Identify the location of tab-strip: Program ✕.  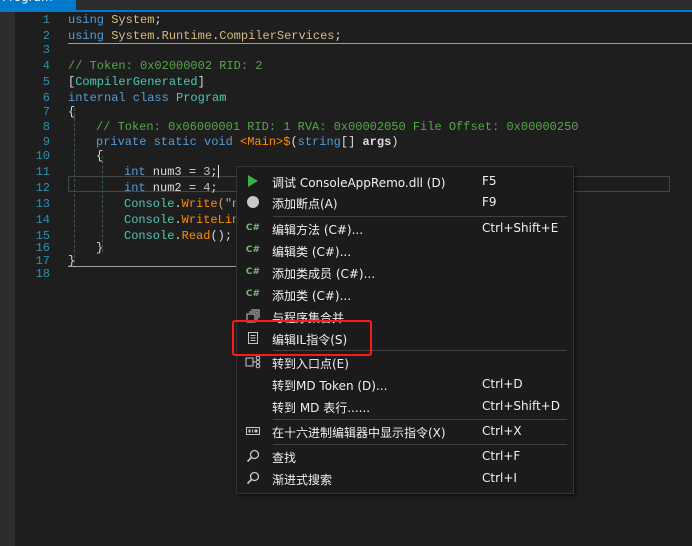
(346, 6).